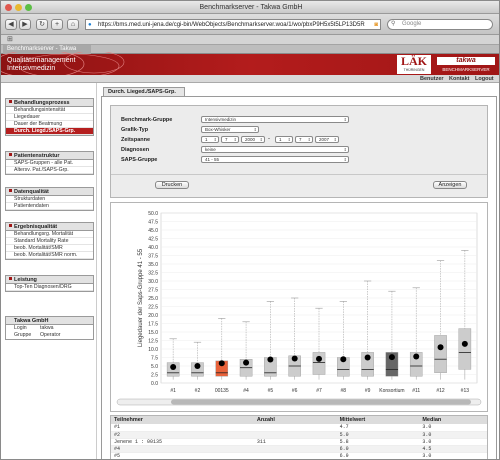 This screenshot has height=460, width=500. I want to click on nav-logout: Logout, so click(484, 79).